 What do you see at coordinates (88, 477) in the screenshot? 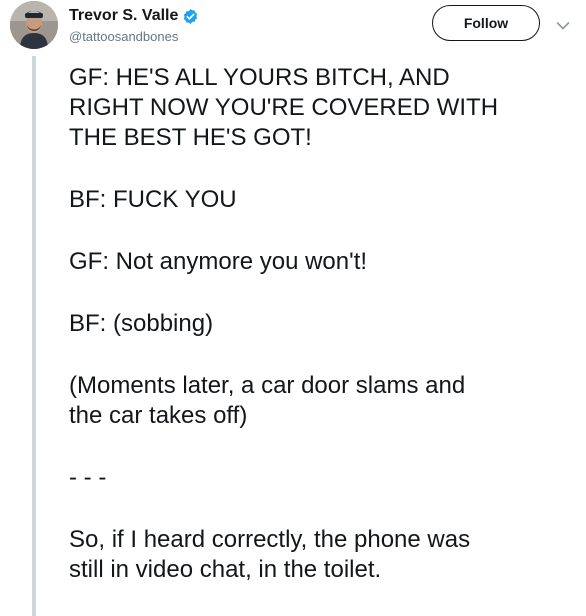
I see `tweet-paragraph: - - -` at bounding box center [88, 477].